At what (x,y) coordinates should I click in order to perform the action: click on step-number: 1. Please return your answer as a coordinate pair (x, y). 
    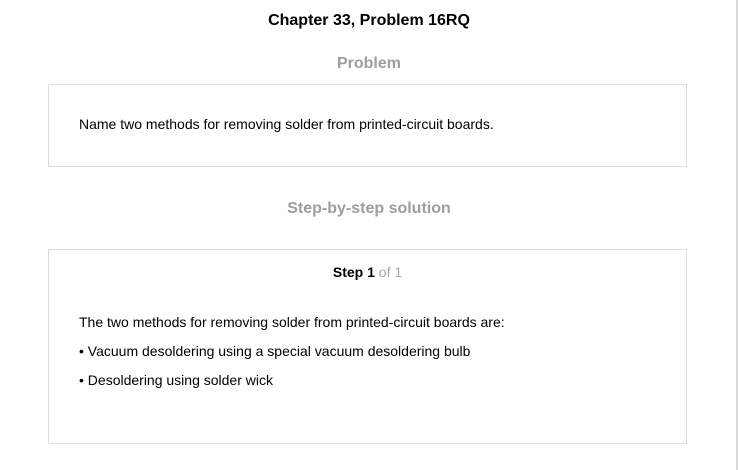
    Looking at the image, I should click on (371, 272).